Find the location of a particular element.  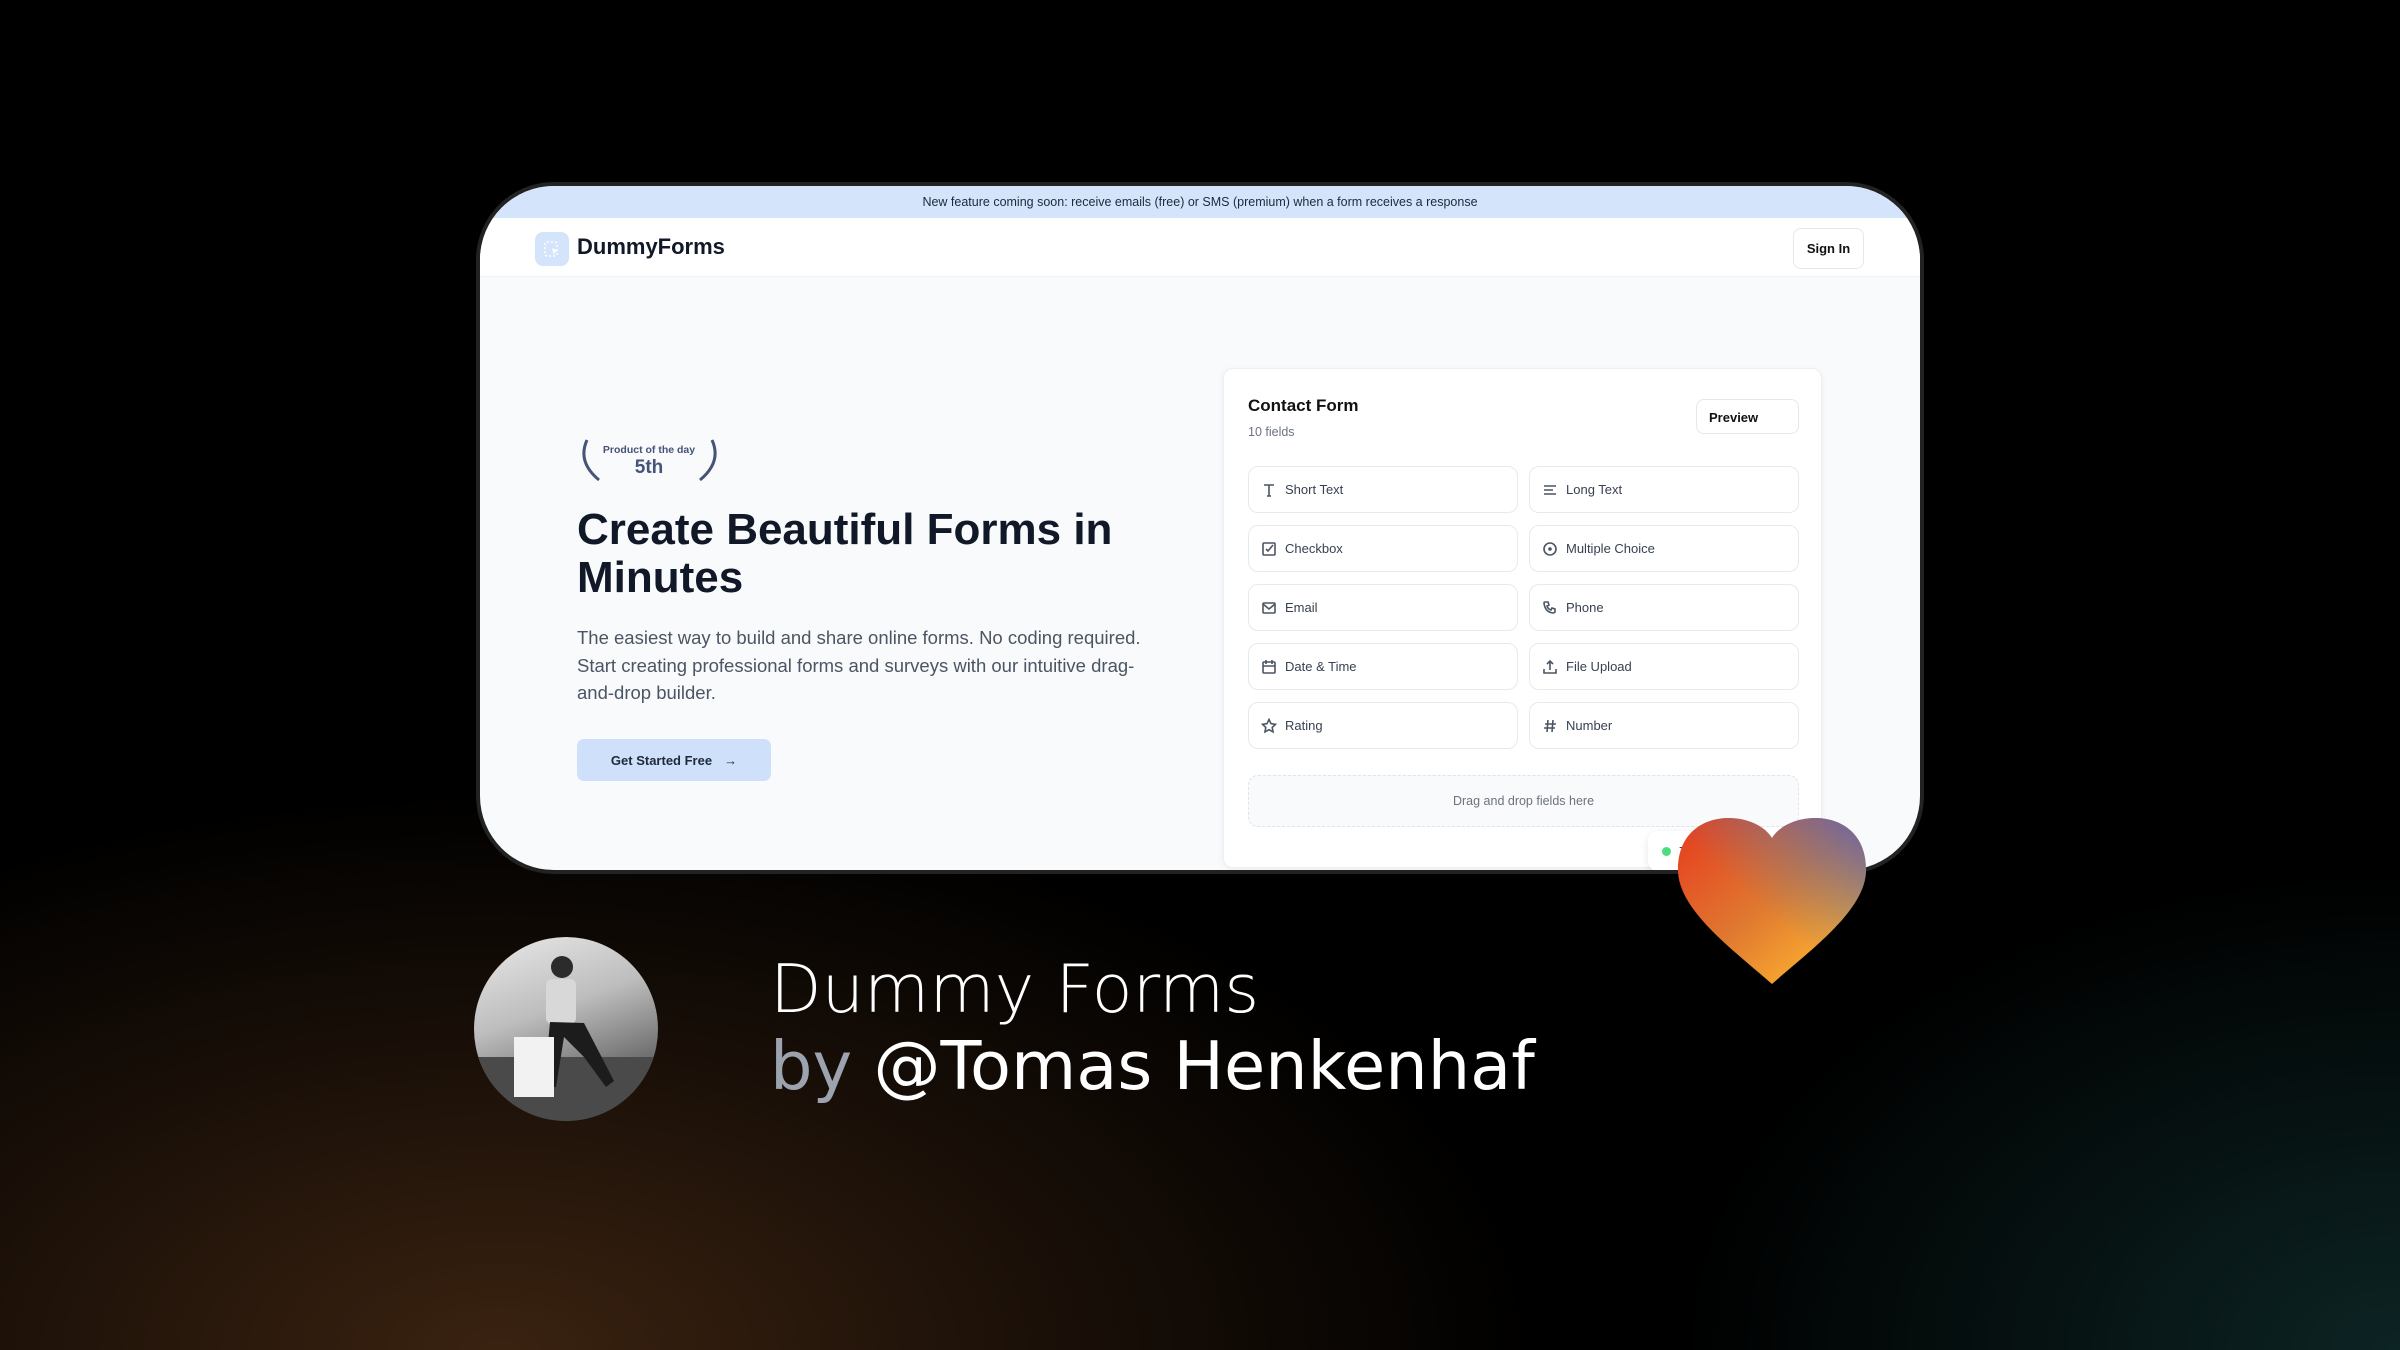

field-rating: Rating is located at coordinates (1383, 725).